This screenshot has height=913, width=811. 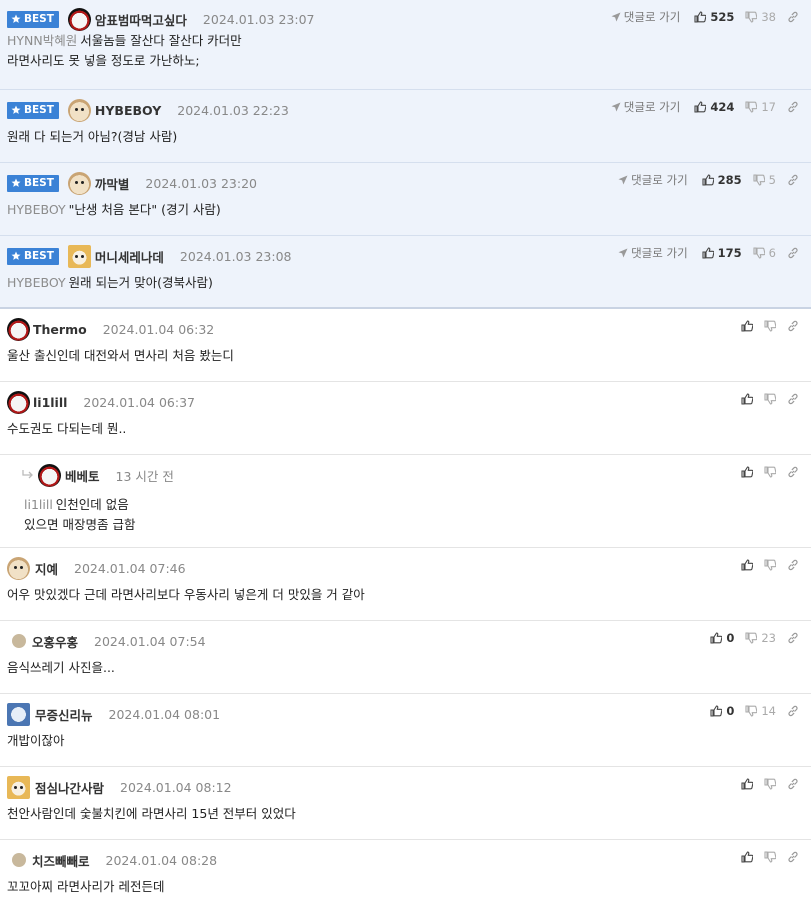 What do you see at coordinates (60, 329) in the screenshot?
I see `nickname: Thermo` at bounding box center [60, 329].